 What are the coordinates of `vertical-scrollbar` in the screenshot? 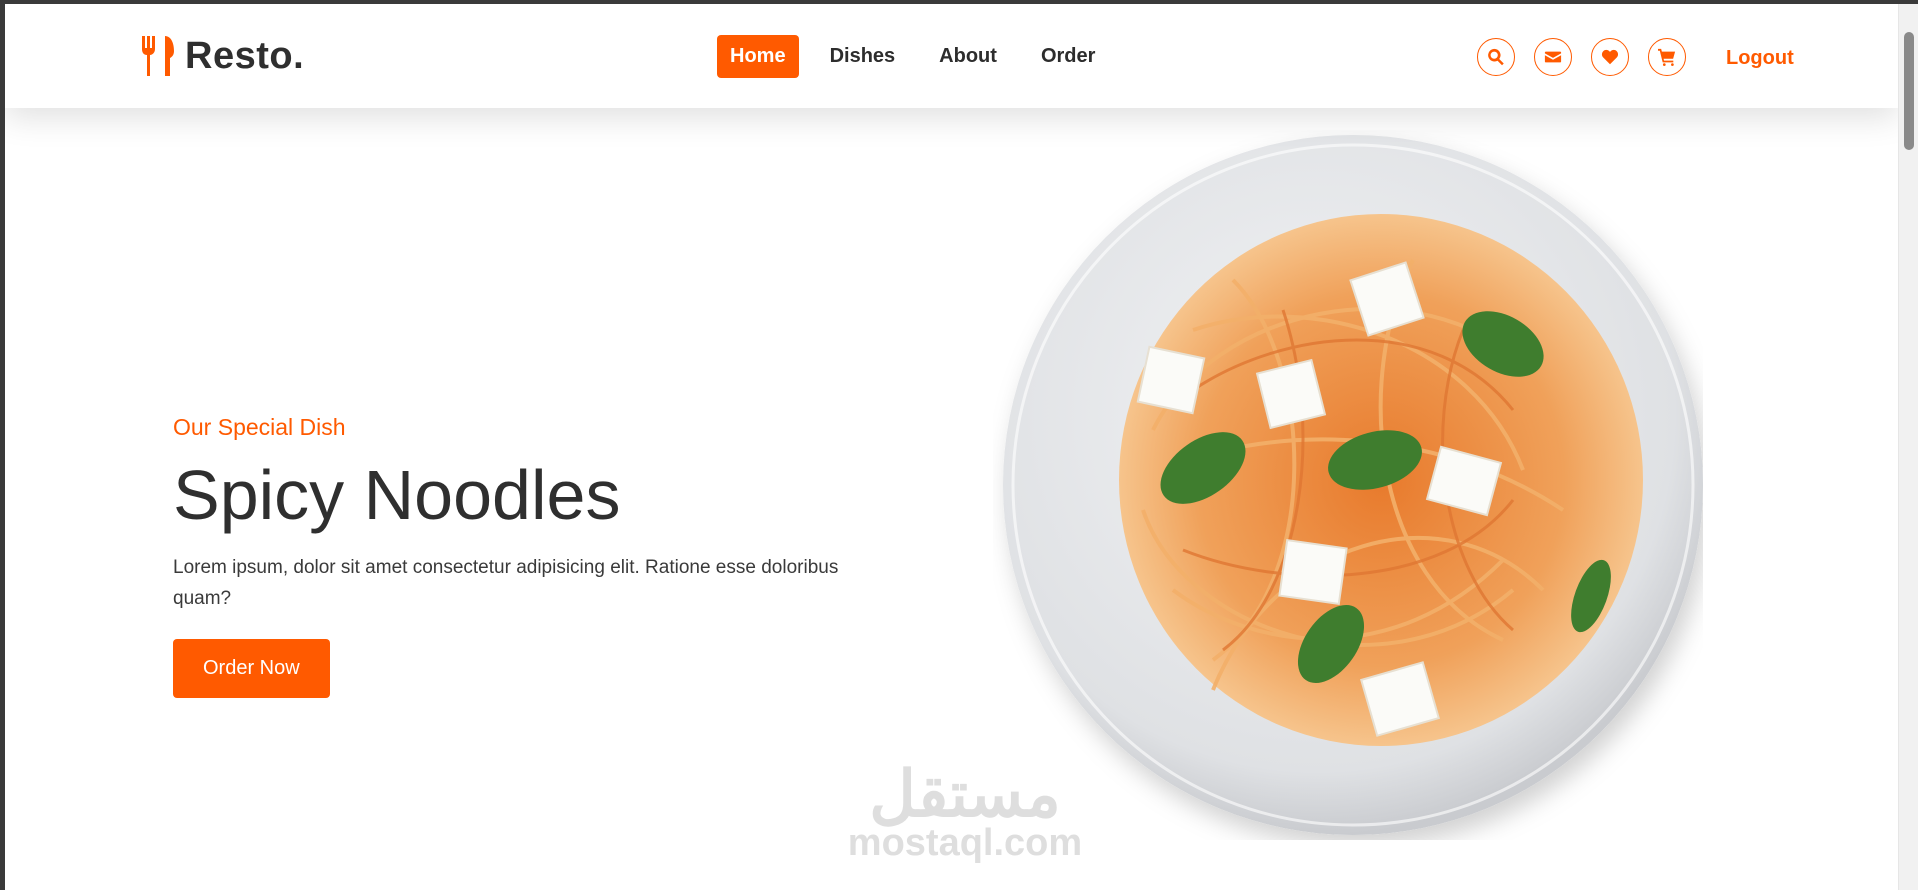 It's located at (1908, 447).